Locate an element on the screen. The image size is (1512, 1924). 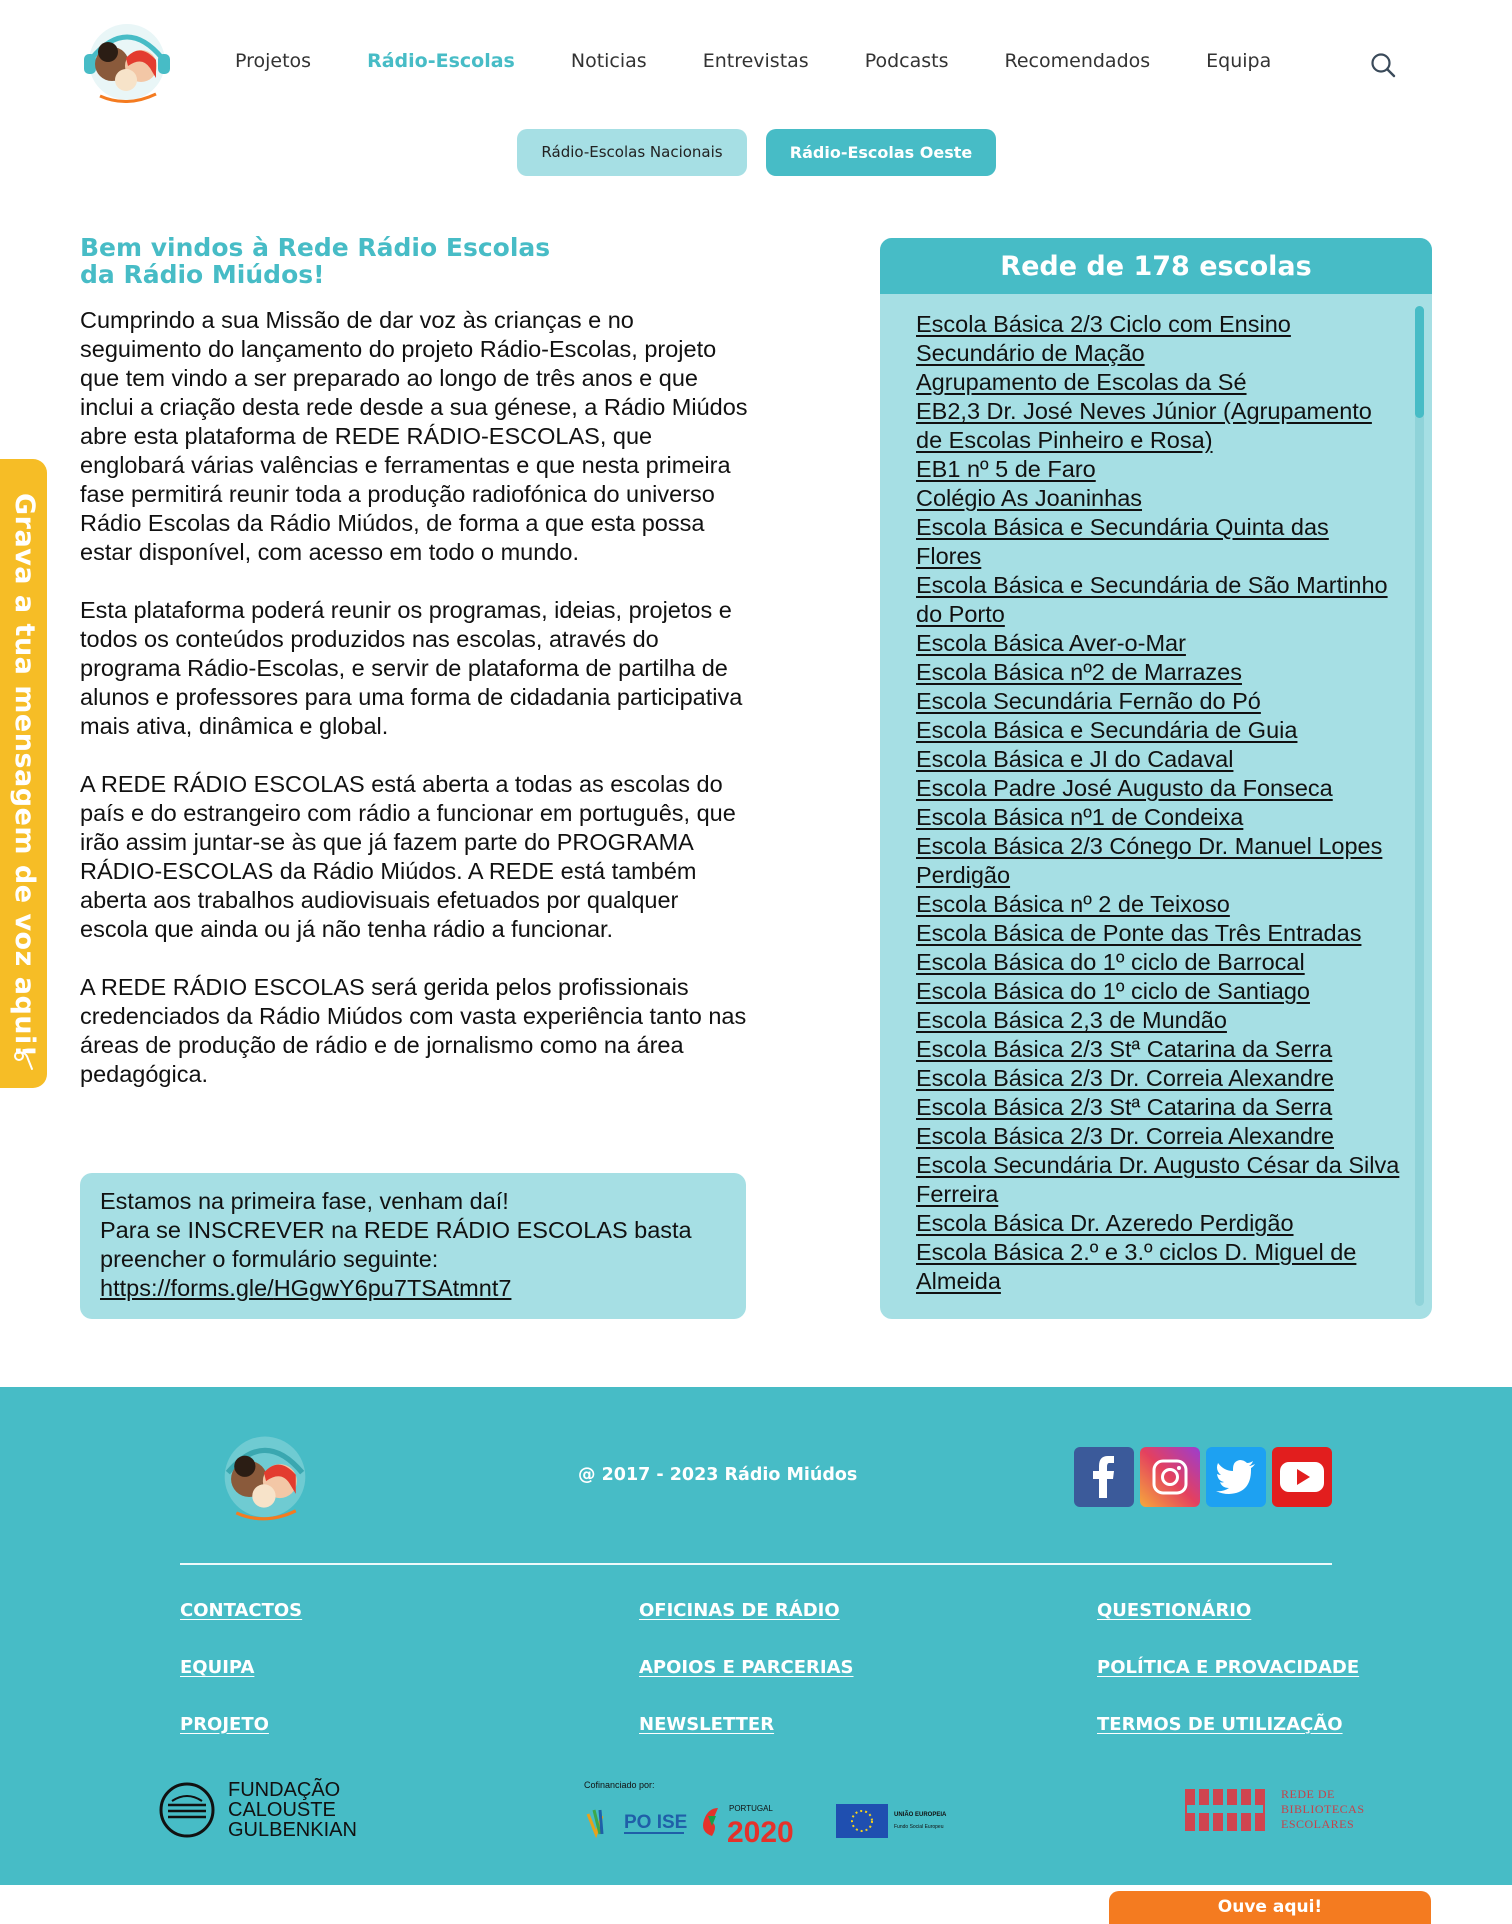
gulbenkian-line: CALOUSTE is located at coordinates (282, 1810).